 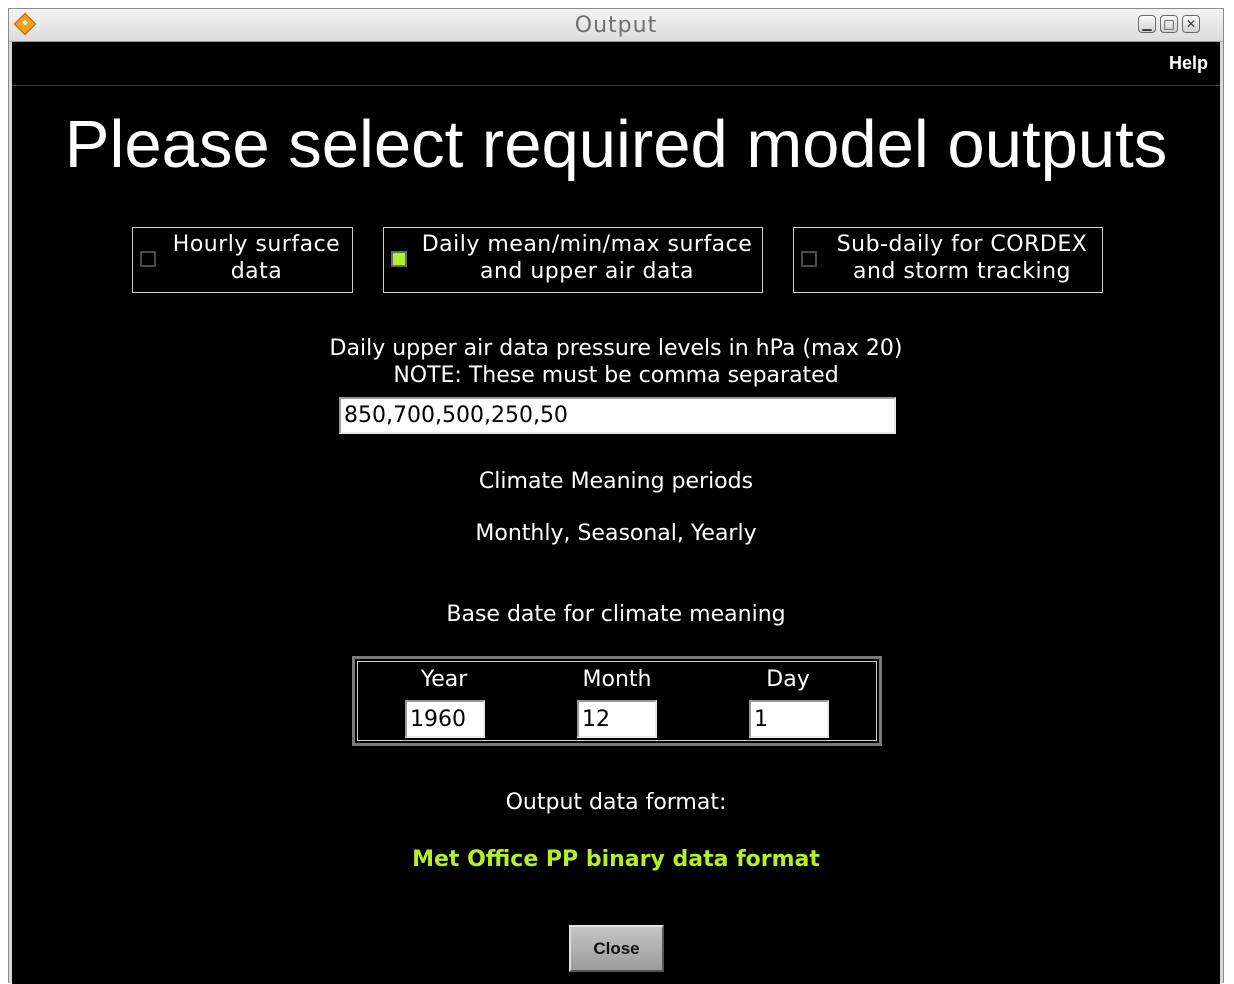 What do you see at coordinates (617, 719) in the screenshot?
I see `month-input` at bounding box center [617, 719].